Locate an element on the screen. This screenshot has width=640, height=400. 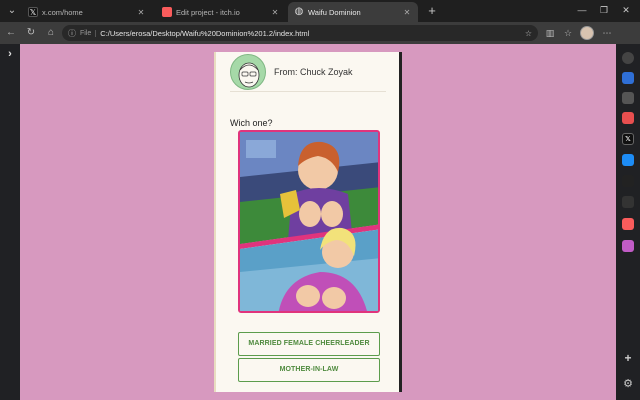
add-extension-icon: + is located at coordinates (628, 358).